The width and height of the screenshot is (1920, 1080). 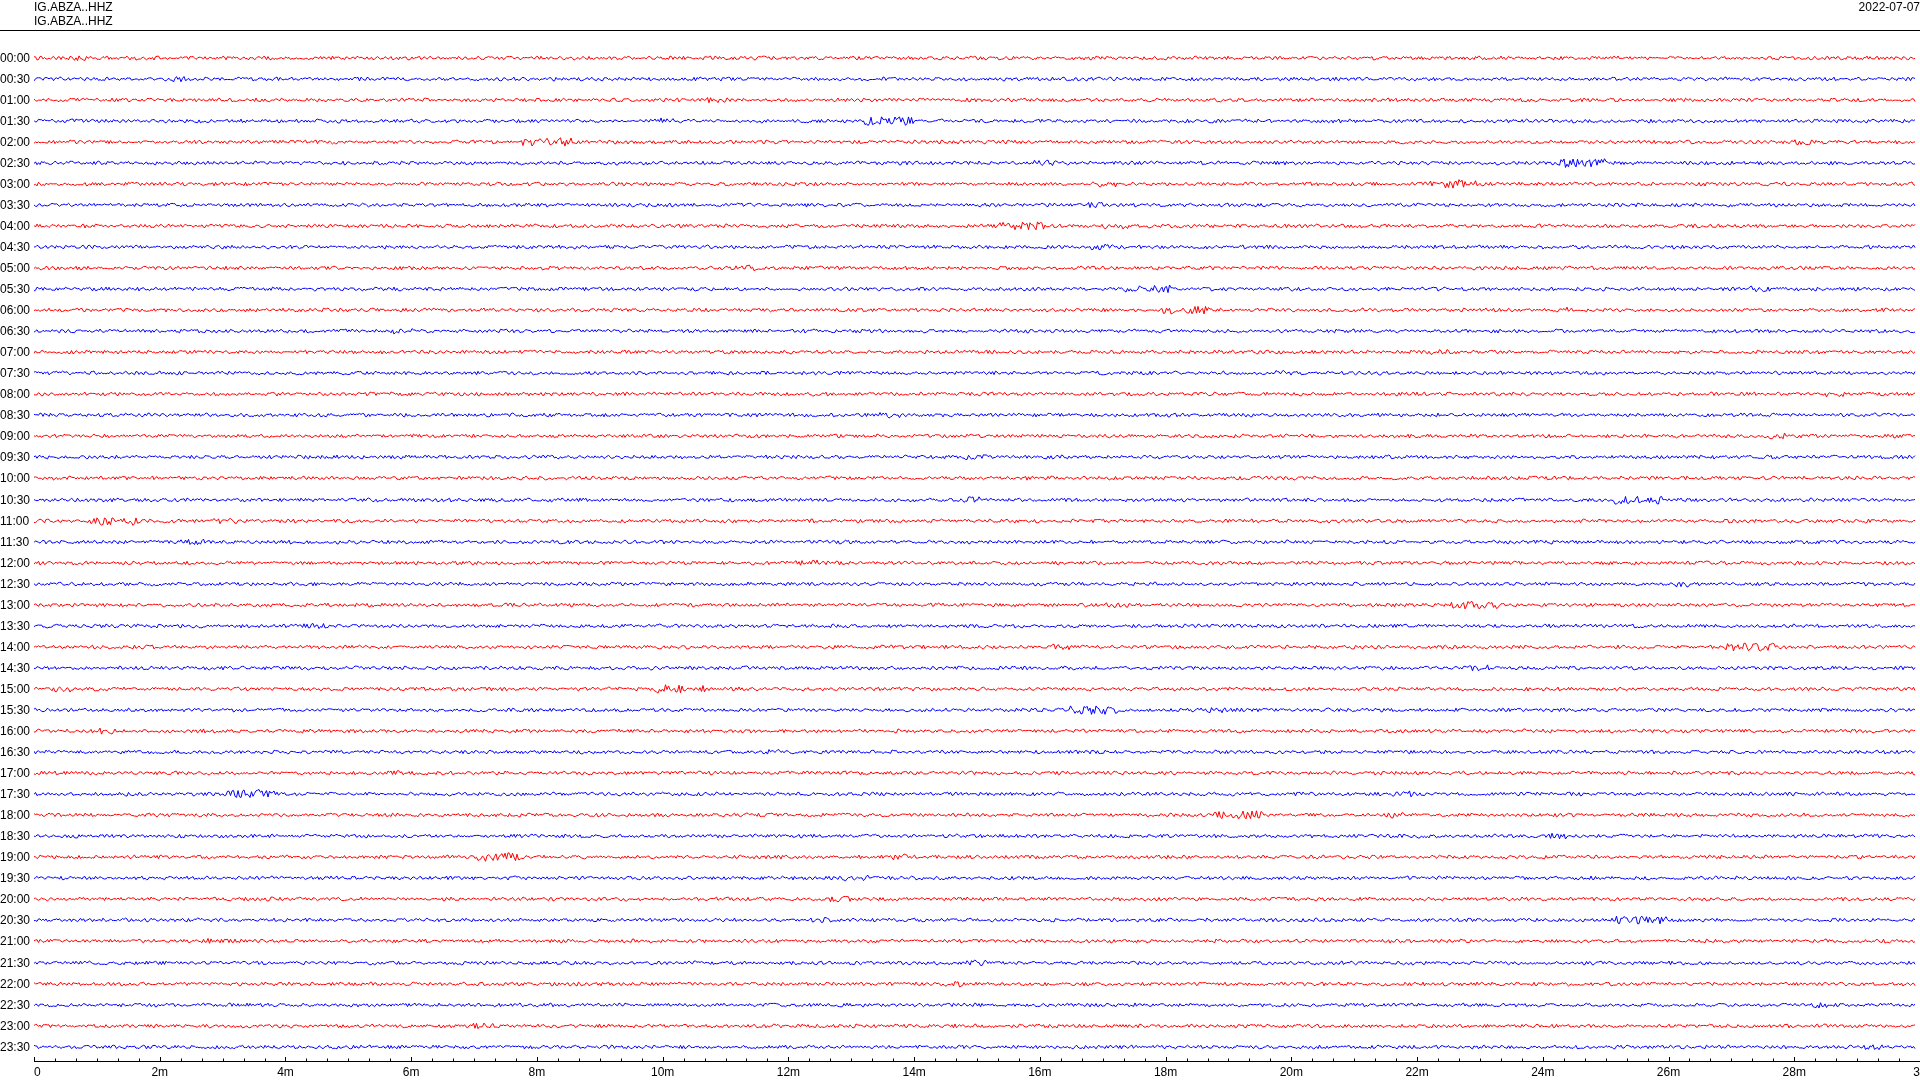 What do you see at coordinates (15, 857) in the screenshot?
I see `time-label: 19:00` at bounding box center [15, 857].